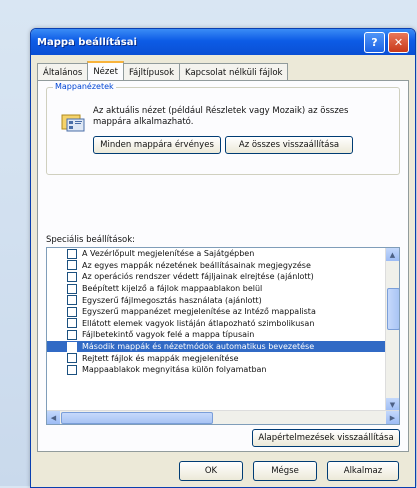 Image resolution: width=417 pixels, height=488 pixels. I want to click on scroll-left-icon: ◀, so click(53, 417).